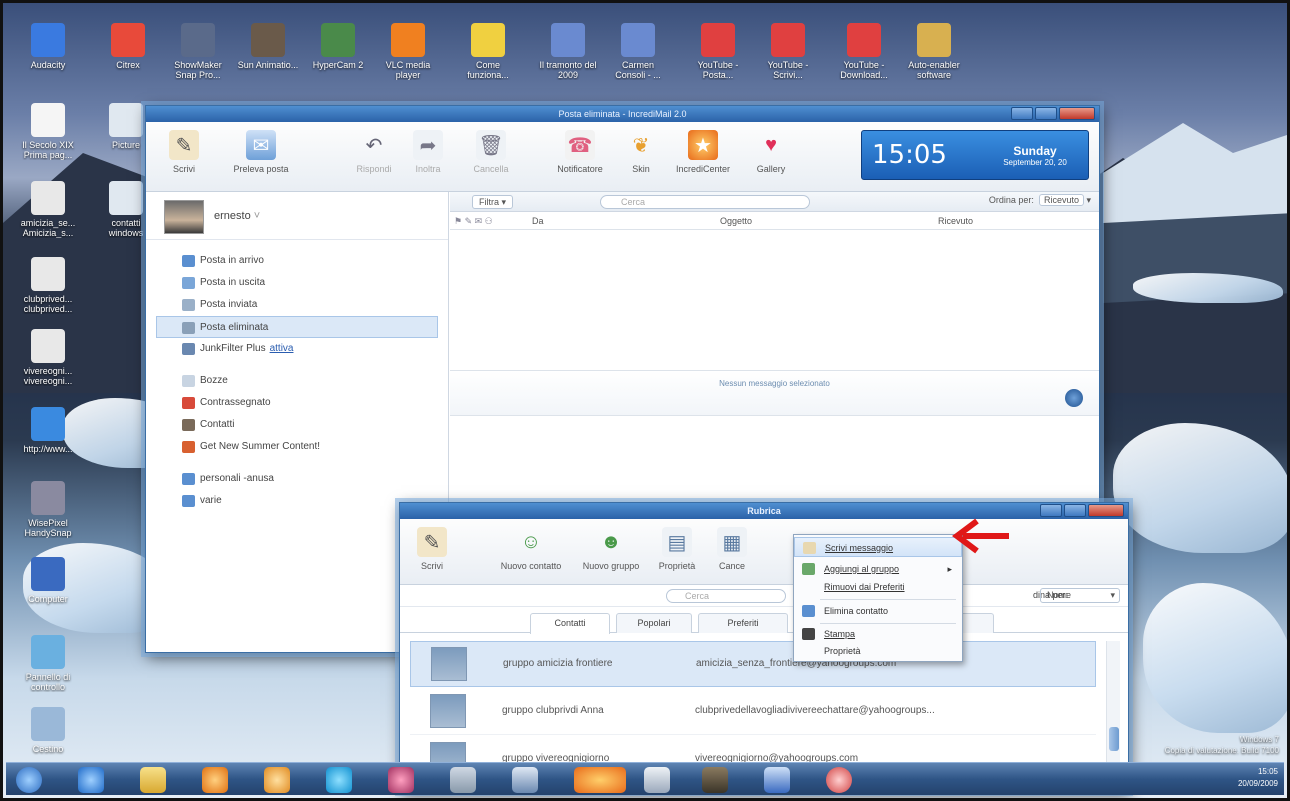 The width and height of the screenshot is (1290, 801). What do you see at coordinates (48, 51) in the screenshot?
I see `desktop-audacity-icon: Audacity` at bounding box center [48, 51].